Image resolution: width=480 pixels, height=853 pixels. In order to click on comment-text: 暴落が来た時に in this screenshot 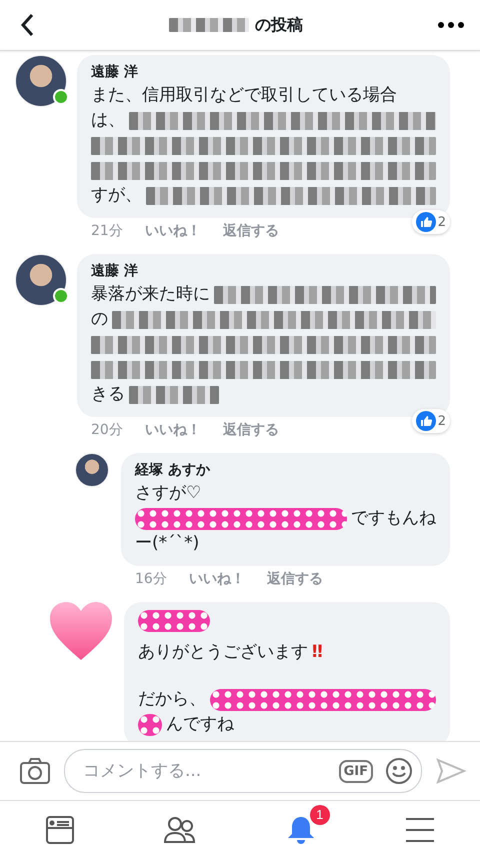, I will do `click(150, 294)`.